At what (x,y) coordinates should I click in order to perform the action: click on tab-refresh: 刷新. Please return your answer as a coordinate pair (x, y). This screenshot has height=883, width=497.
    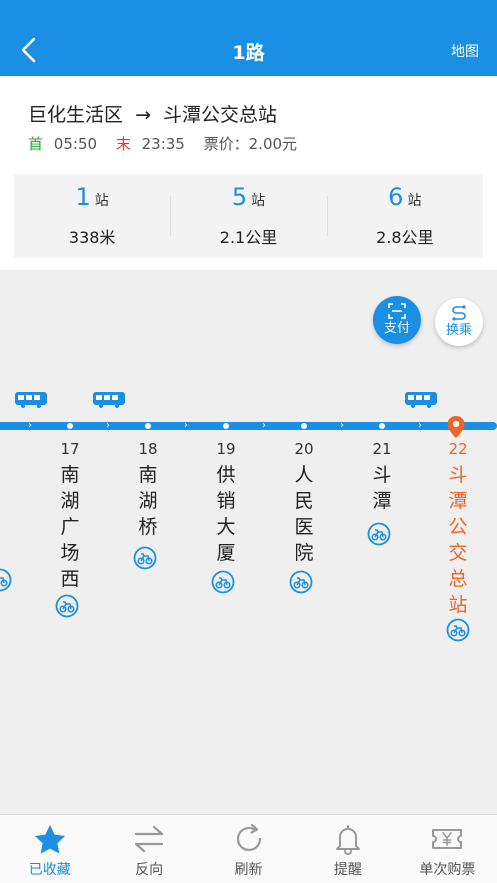
    Looking at the image, I should click on (248, 849).